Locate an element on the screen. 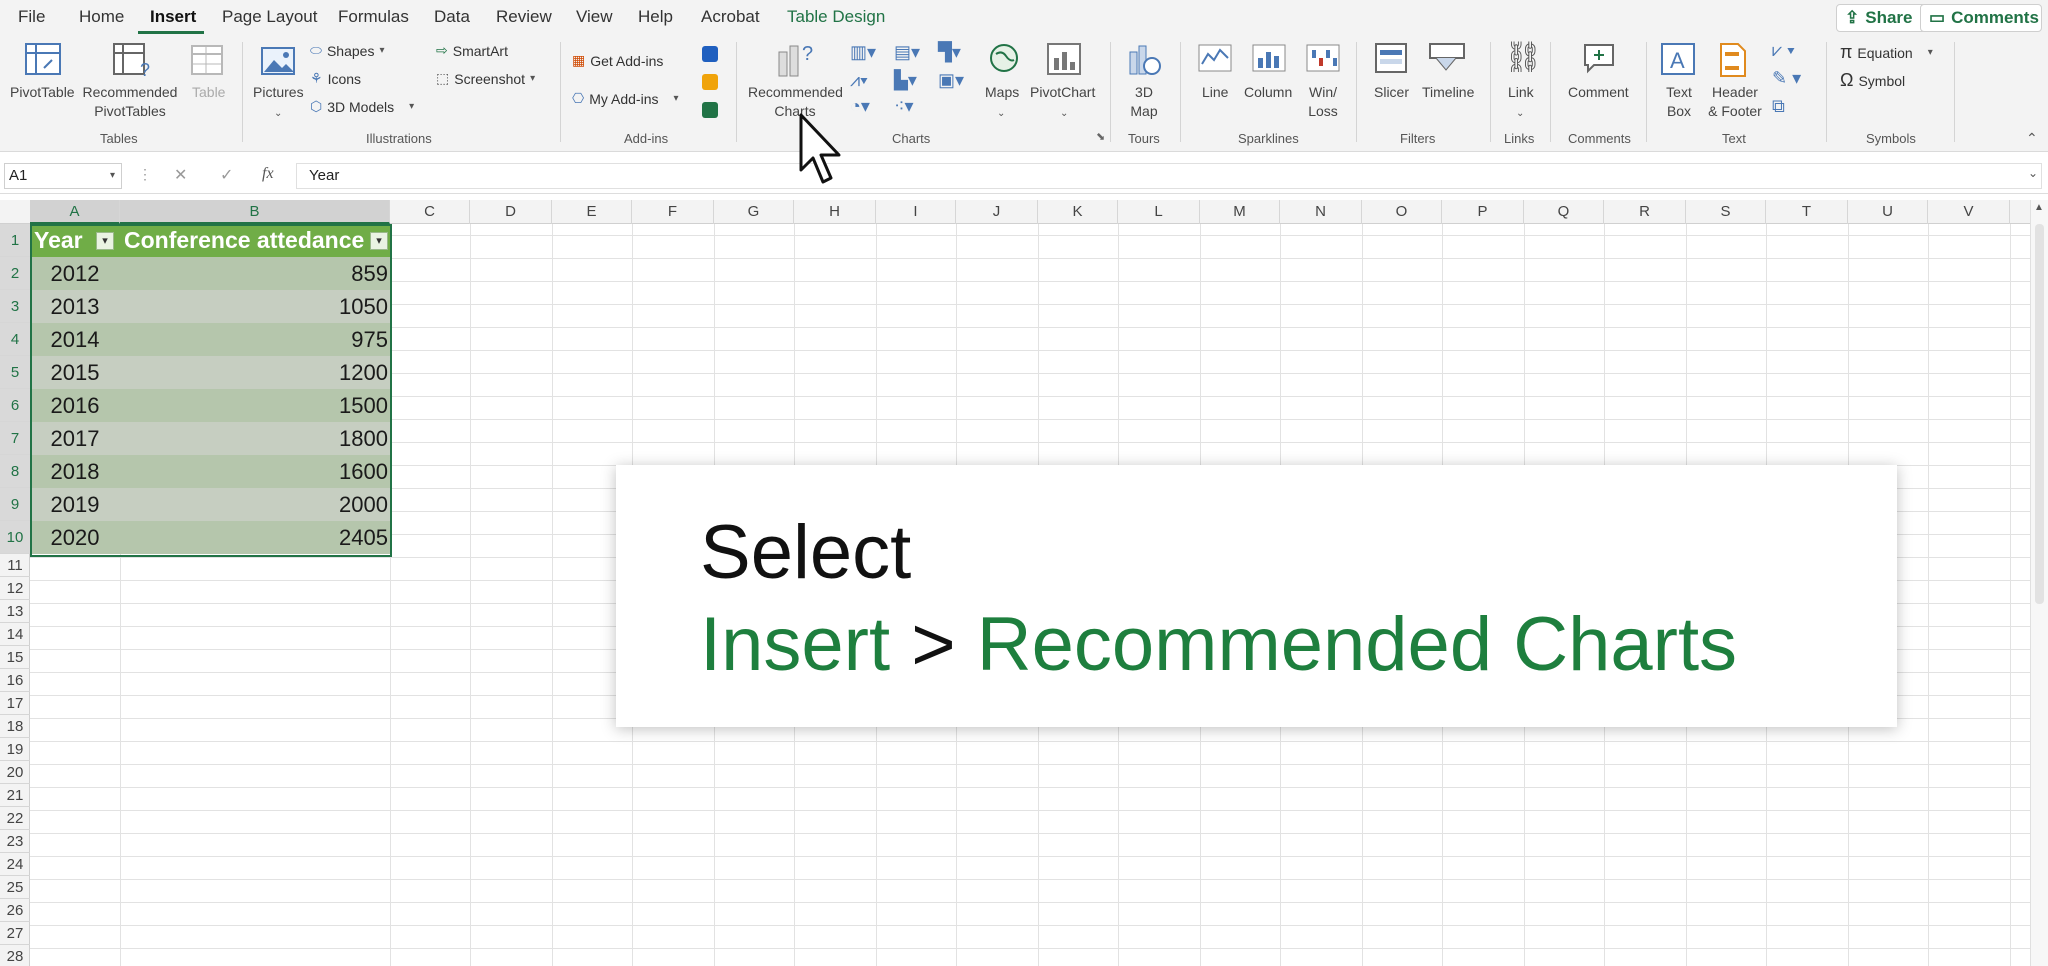 Image resolution: width=2048 pixels, height=966 pixels. table-cell-attendance: 1050 is located at coordinates (256, 306).